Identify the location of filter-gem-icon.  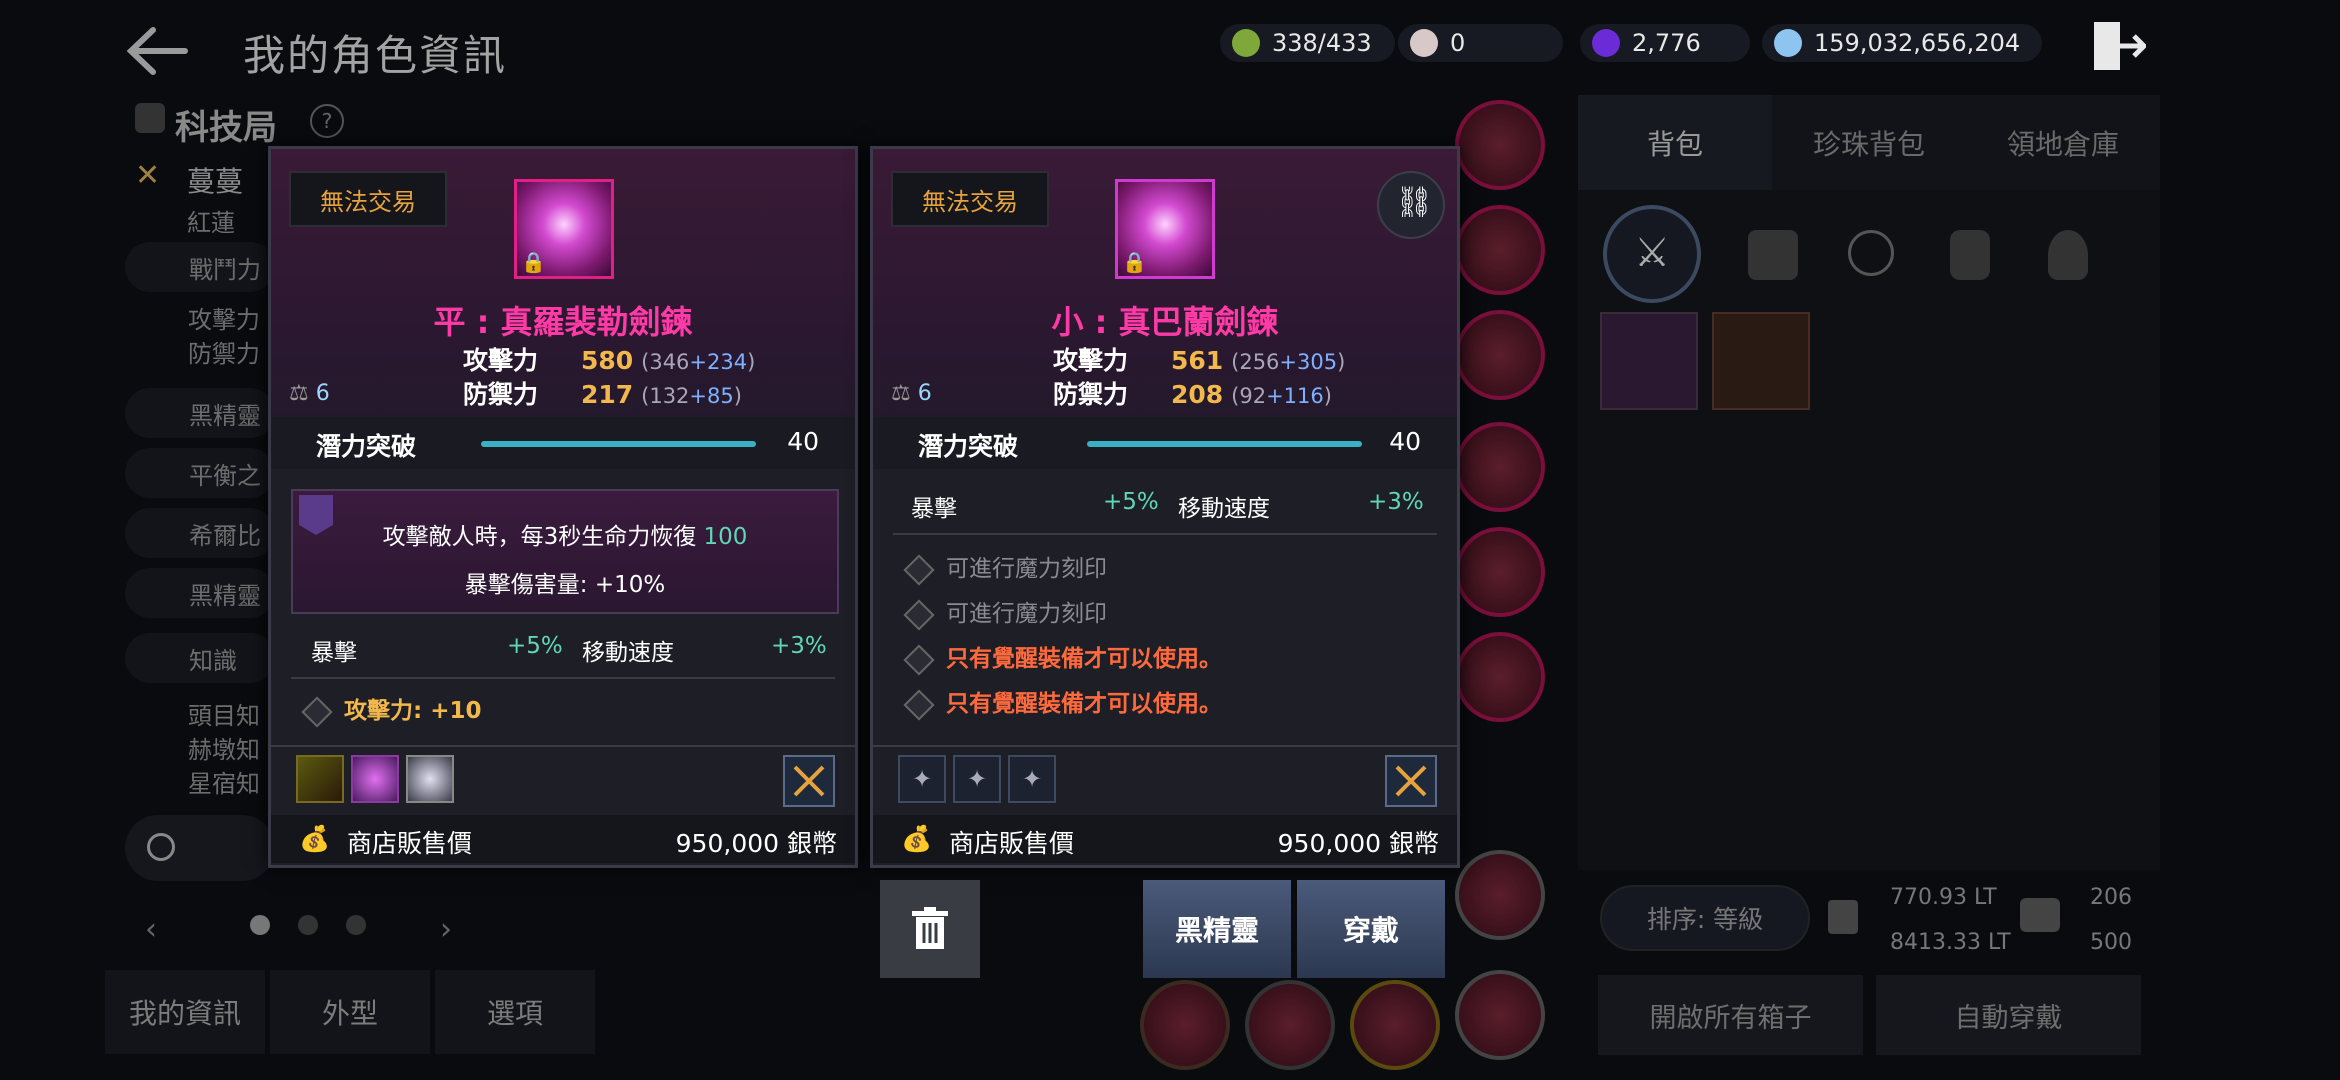
(1970, 255).